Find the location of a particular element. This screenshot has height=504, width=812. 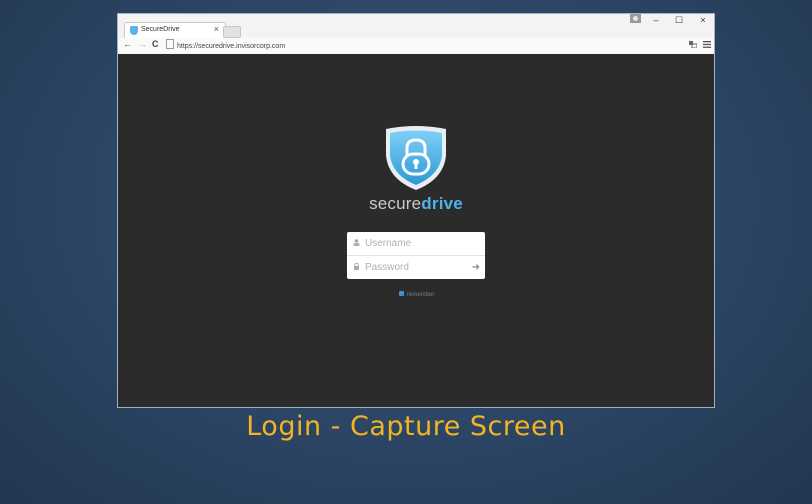

password-placeholder: Password is located at coordinates (387, 267).